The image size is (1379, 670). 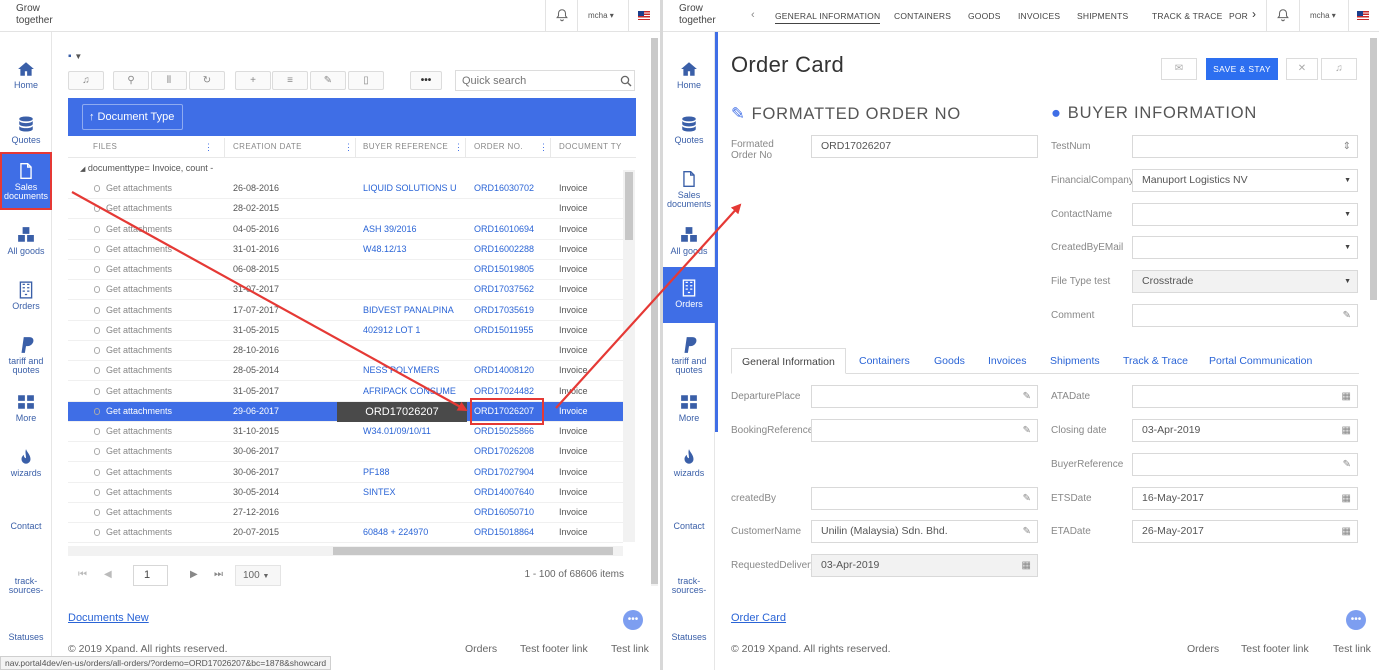 What do you see at coordinates (345, 351) in the screenshot?
I see `table-row: Get attachments 28-10-2016 Invoice` at bounding box center [345, 351].